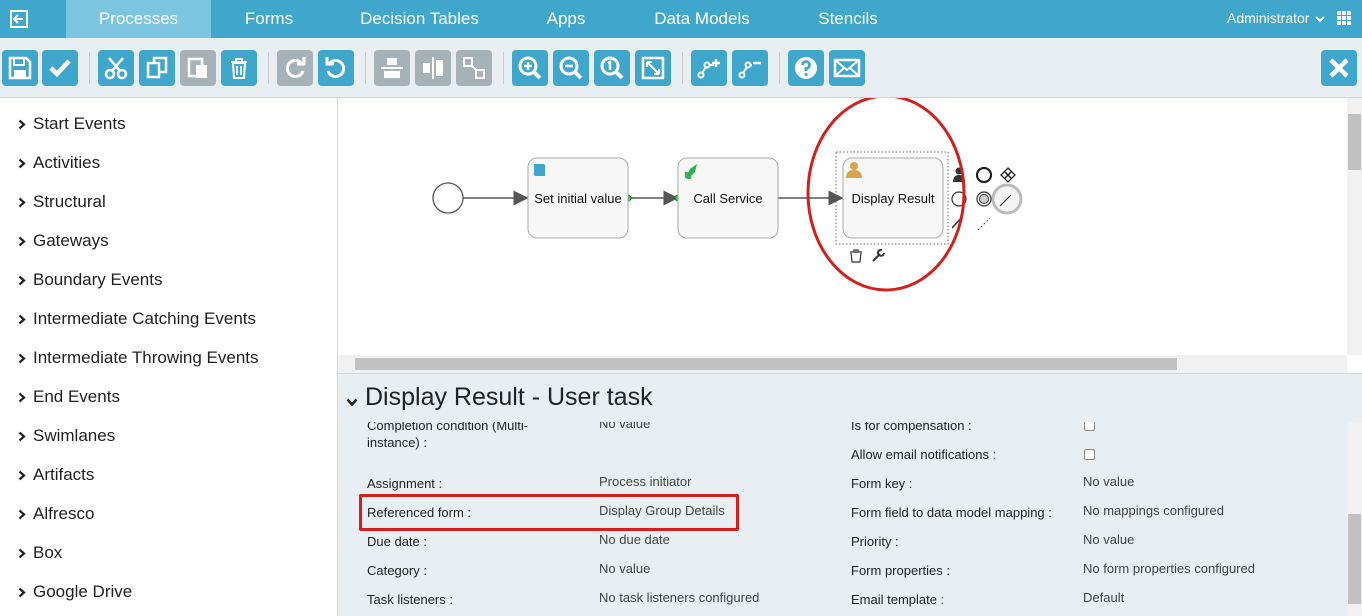 Image resolution: width=1362 pixels, height=616 pixels. What do you see at coordinates (1320, 19) in the screenshot?
I see `chevron-down-icon` at bounding box center [1320, 19].